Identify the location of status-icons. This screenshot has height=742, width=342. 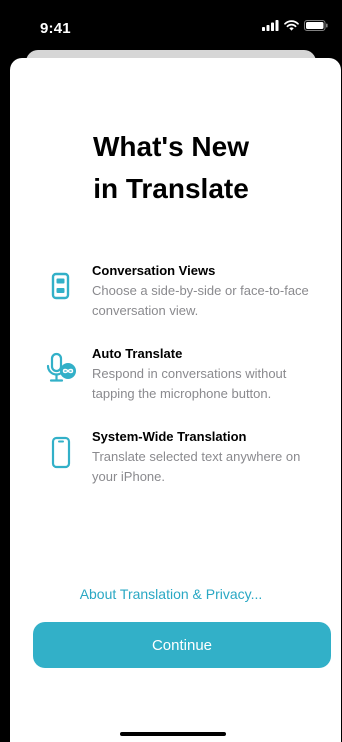
(295, 25).